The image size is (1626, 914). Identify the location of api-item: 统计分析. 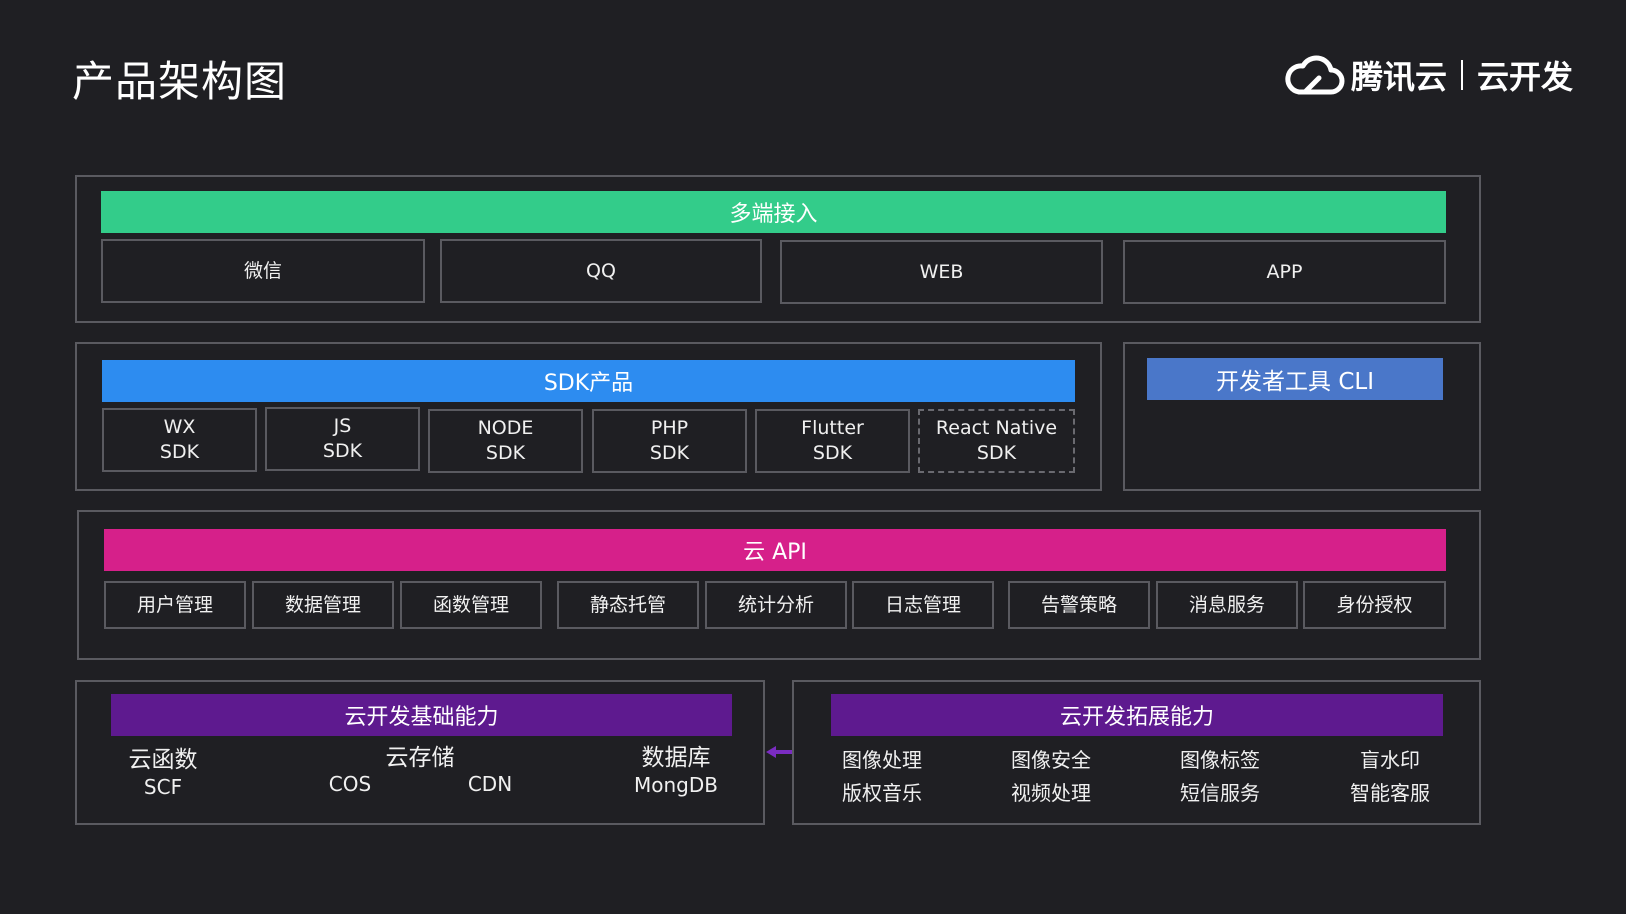
(776, 605).